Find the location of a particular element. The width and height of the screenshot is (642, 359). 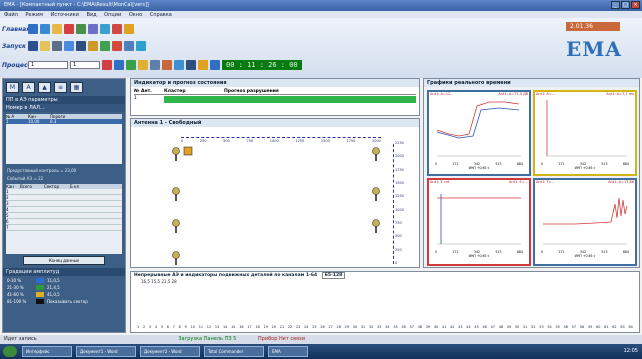

channel-number: 62 is located at coordinates (614, 327).